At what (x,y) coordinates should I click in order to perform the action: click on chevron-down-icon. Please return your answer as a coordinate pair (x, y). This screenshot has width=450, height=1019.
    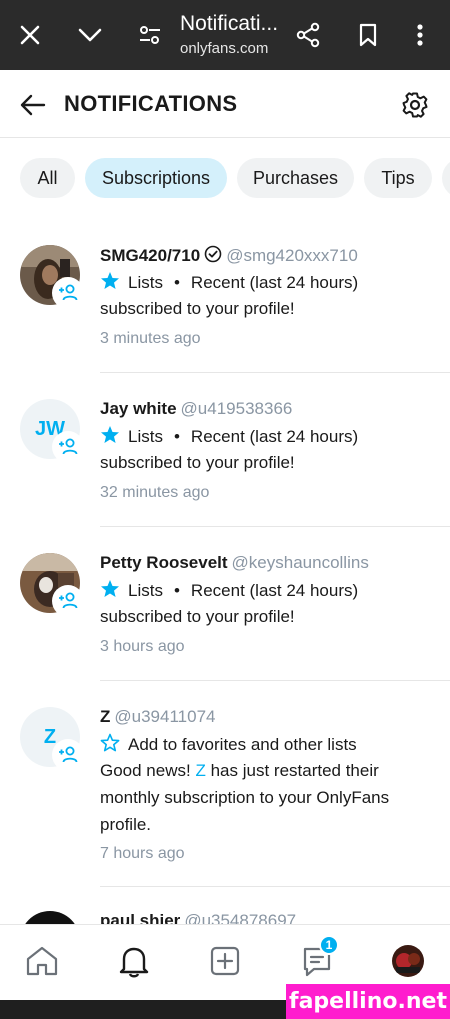
    Looking at the image, I should click on (90, 35).